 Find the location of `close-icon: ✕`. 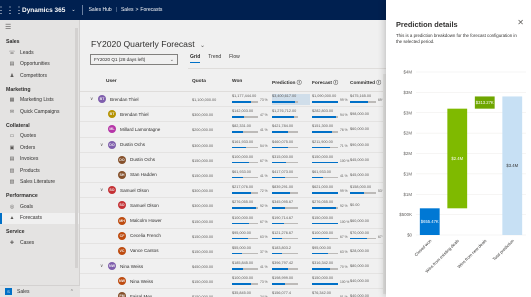

close-icon: ✕ is located at coordinates (520, 22).